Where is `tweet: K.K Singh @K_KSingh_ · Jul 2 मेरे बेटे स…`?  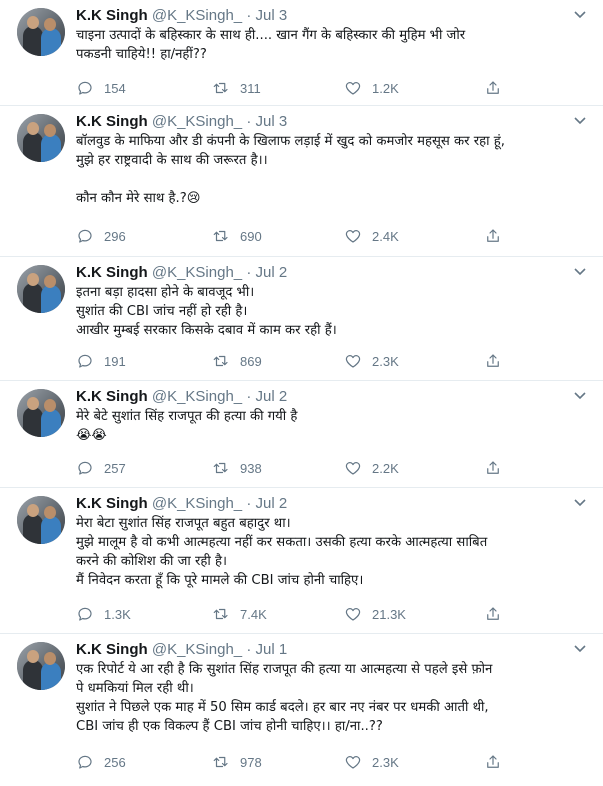 tweet: K.K Singh @K_KSingh_ · Jul 2 मेरे बेटे स… is located at coordinates (301, 434).